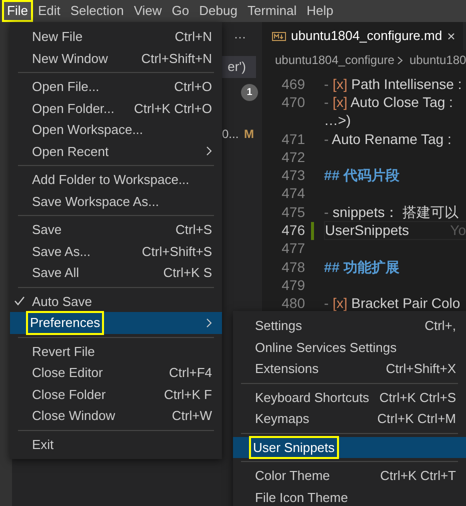 The width and height of the screenshot is (466, 506). What do you see at coordinates (116, 37) in the screenshot?
I see `menu-item: New File Ctrl+N` at bounding box center [116, 37].